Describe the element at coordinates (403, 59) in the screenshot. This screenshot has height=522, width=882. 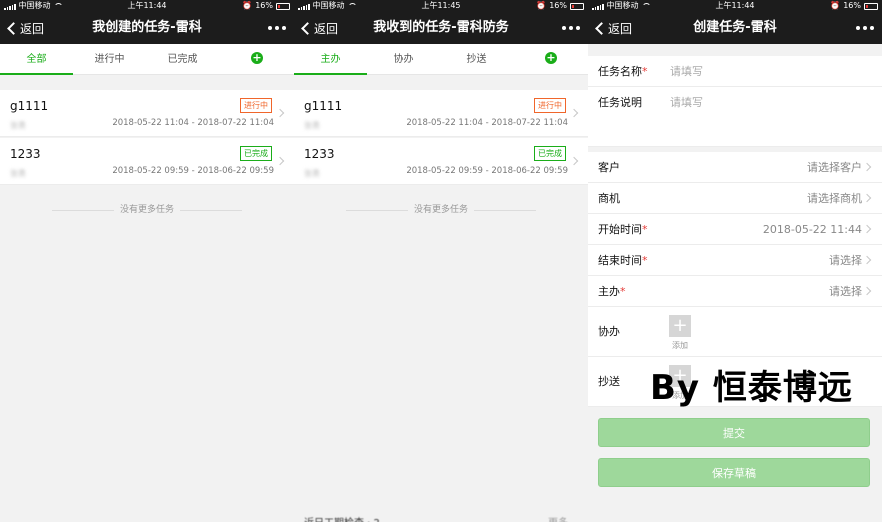
I see `tab-assist: 协办` at that location.